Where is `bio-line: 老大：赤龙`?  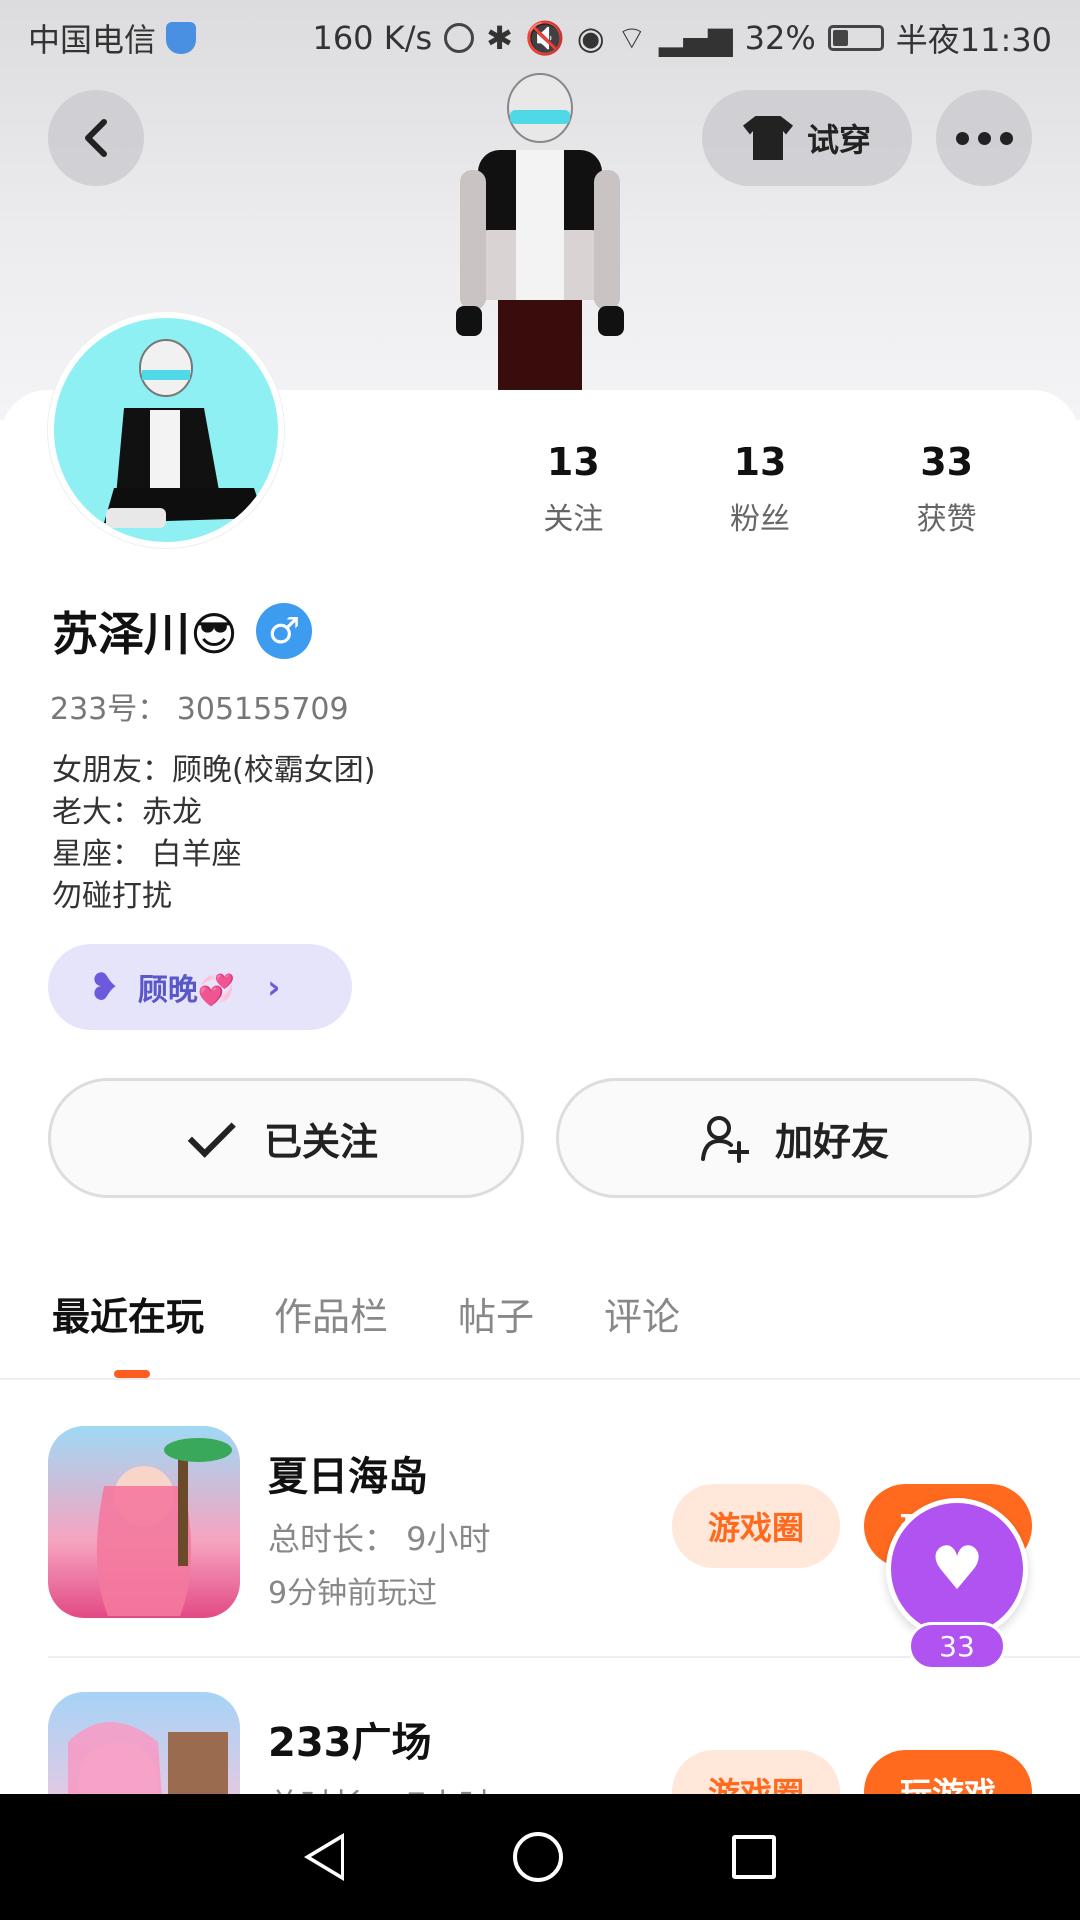
bio-line: 老大：赤龙 is located at coordinates (127, 812).